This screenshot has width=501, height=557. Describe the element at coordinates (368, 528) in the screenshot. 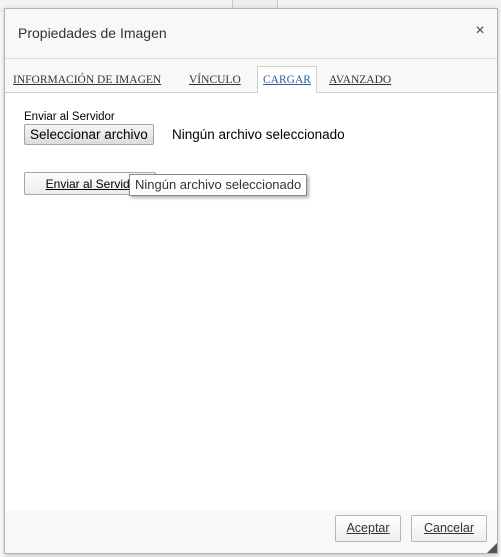

I see `ok-button: Aceptar` at that location.